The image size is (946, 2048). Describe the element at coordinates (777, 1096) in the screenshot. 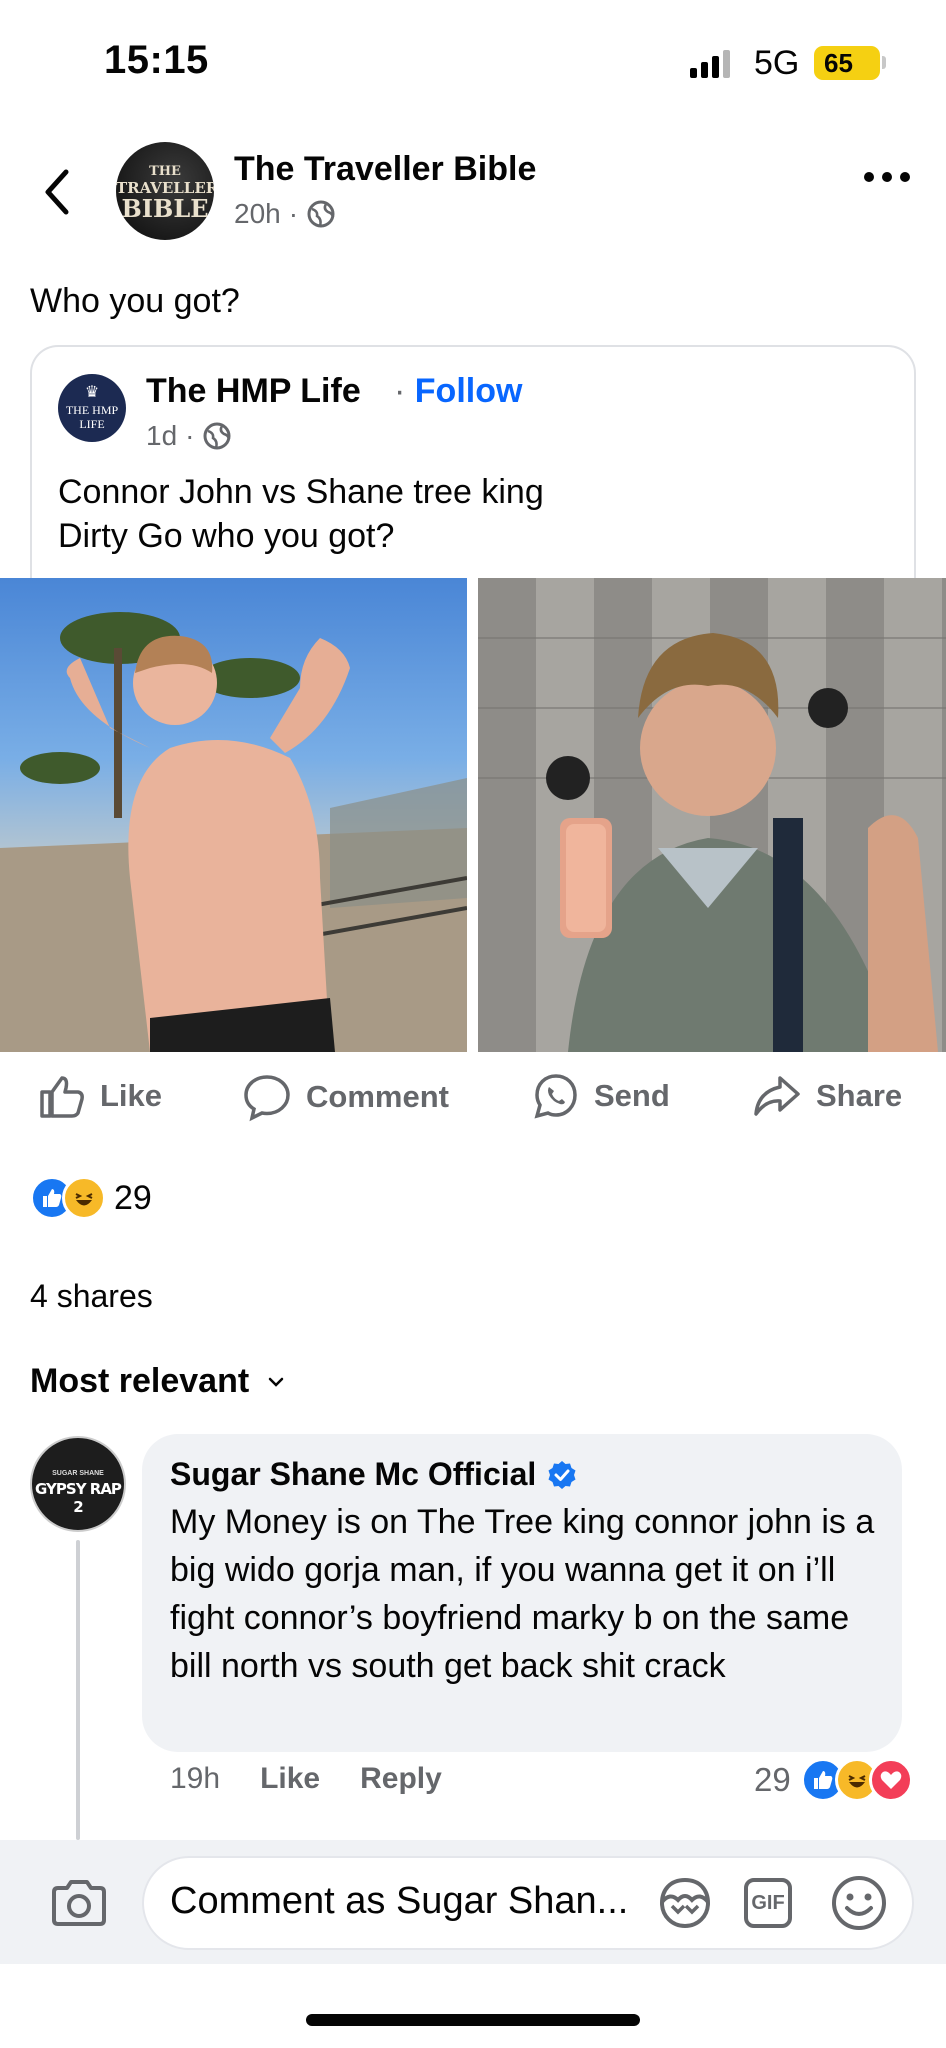

I see `share-icon` at that location.